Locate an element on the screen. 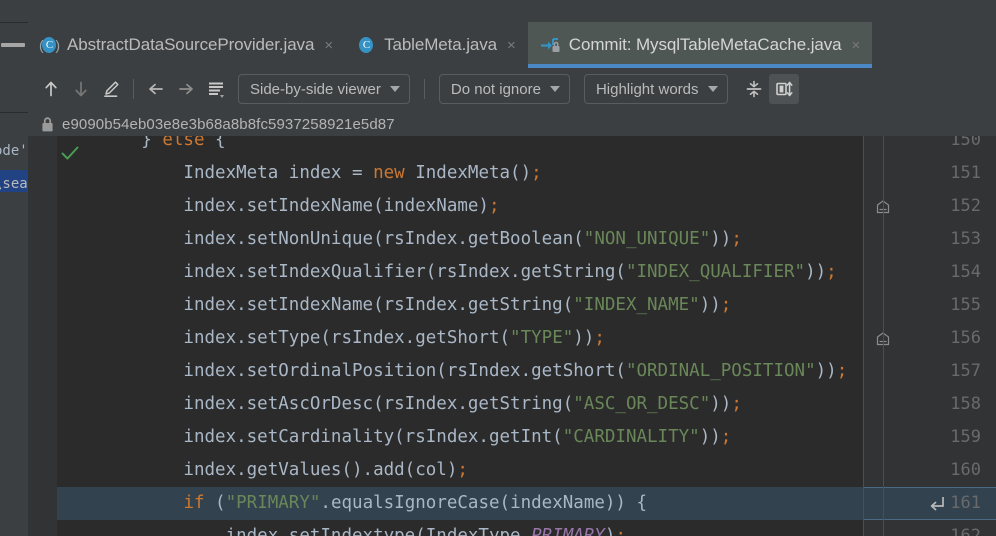 This screenshot has width=996, height=536. line-number: 151 is located at coordinates (965, 173).